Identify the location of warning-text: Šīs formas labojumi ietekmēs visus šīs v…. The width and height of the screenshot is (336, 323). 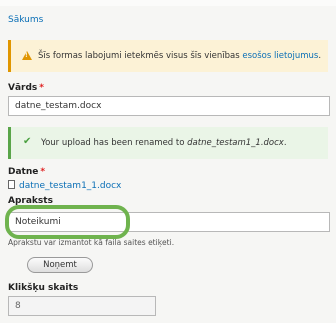
(180, 56).